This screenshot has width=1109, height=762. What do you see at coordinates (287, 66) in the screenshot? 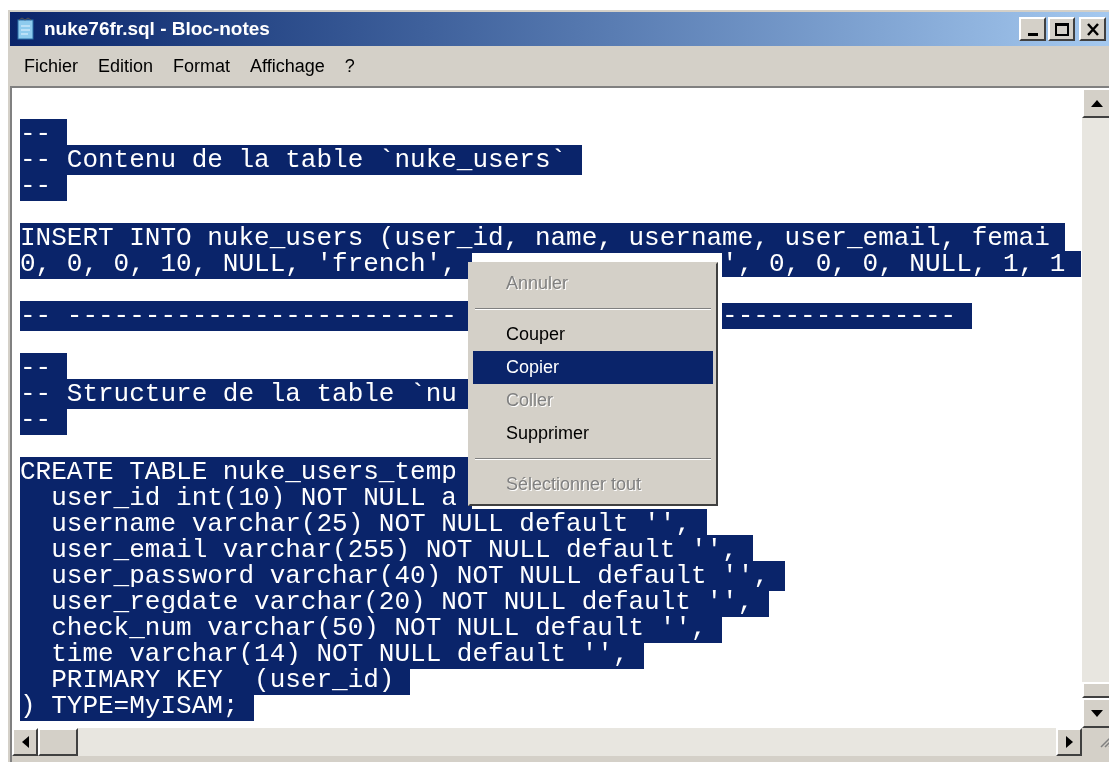
I see `menu-item: Affichage` at bounding box center [287, 66].